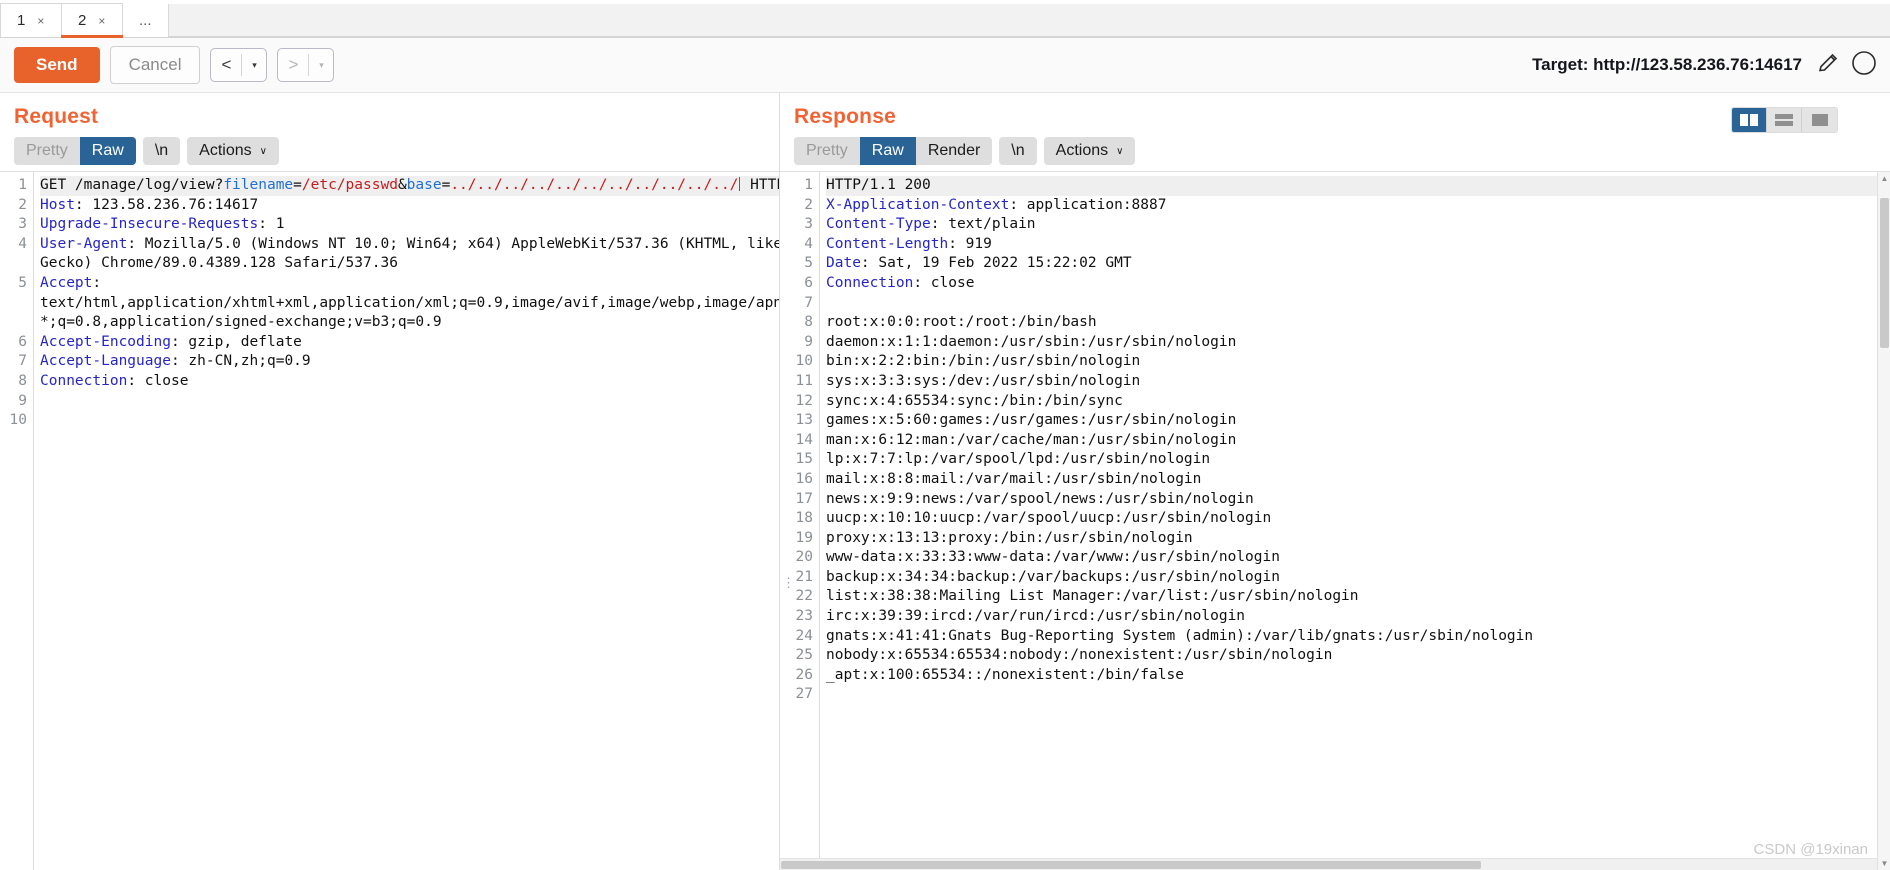  Describe the element at coordinates (293, 65) in the screenshot. I see `forward-arrow-icon: >` at that location.